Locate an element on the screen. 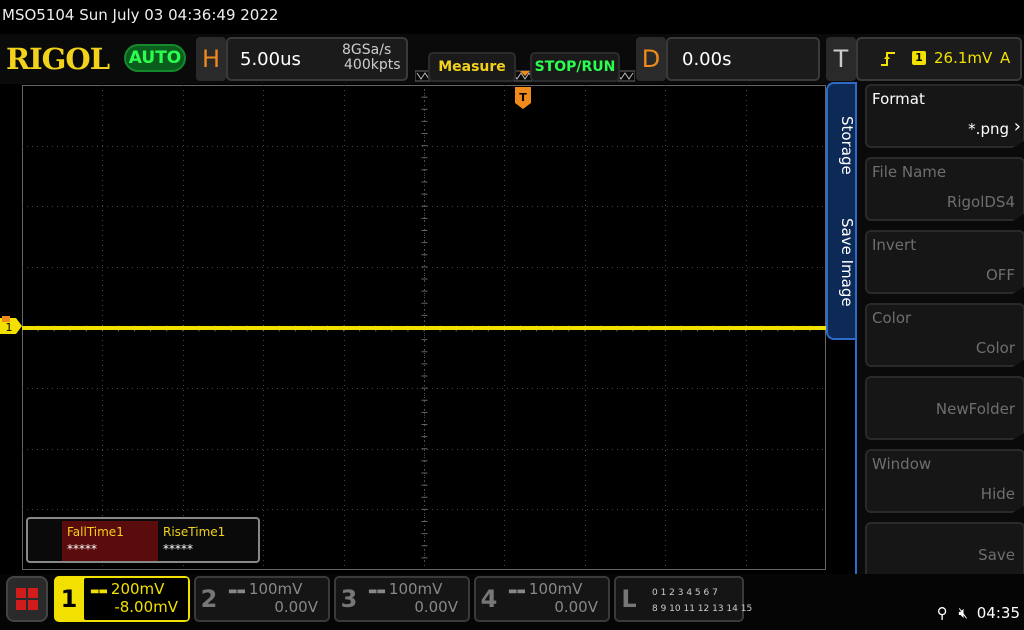  horizontal-timebase-box: 5.00us 8GSa/s 400kpts is located at coordinates (317, 59).